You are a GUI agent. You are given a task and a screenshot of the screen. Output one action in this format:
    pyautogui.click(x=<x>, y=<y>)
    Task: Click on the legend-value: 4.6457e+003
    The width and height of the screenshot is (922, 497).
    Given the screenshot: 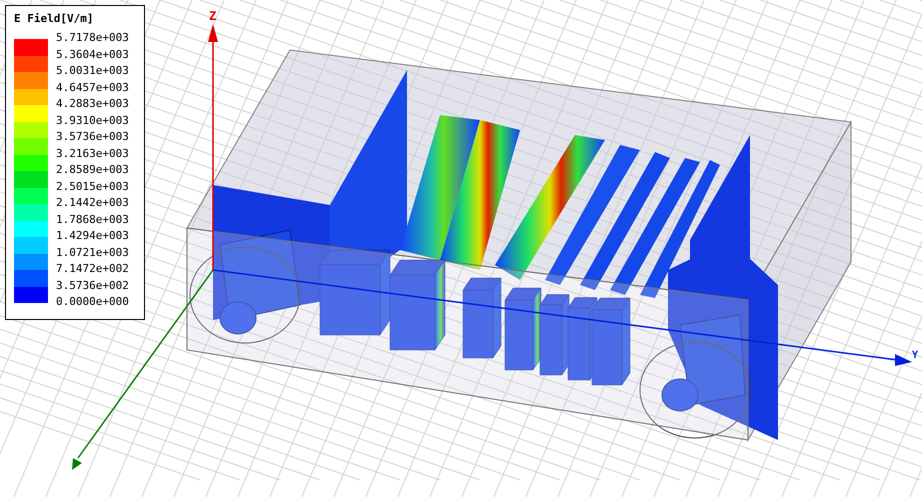 What is the action you would take?
    pyautogui.click(x=92, y=88)
    